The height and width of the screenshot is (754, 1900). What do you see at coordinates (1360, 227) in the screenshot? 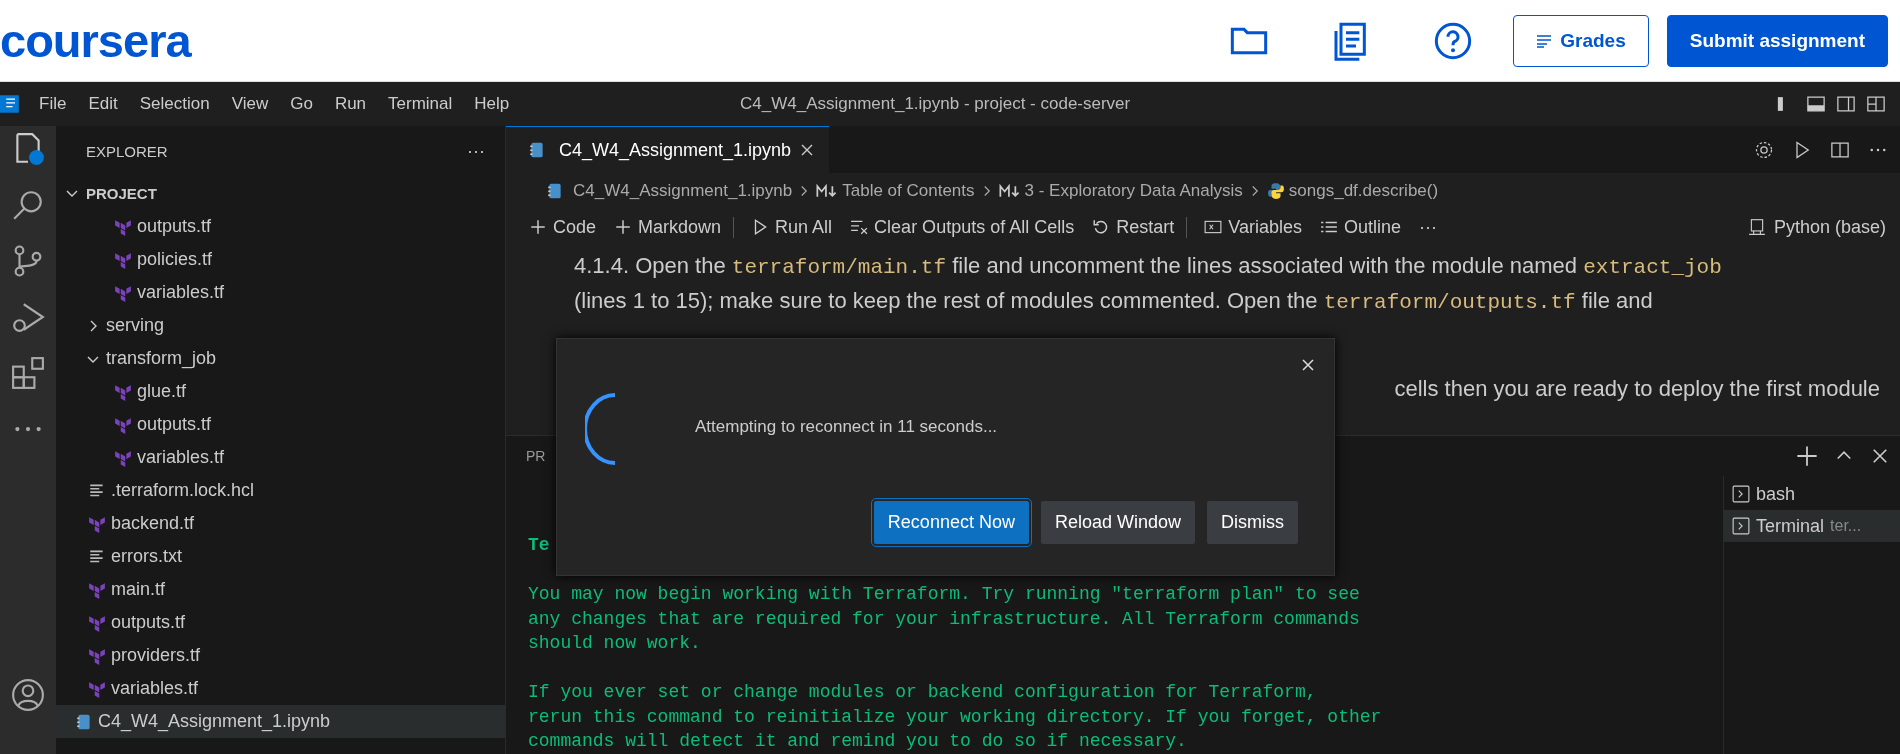
I see `toolbar-button: Outline` at bounding box center [1360, 227].